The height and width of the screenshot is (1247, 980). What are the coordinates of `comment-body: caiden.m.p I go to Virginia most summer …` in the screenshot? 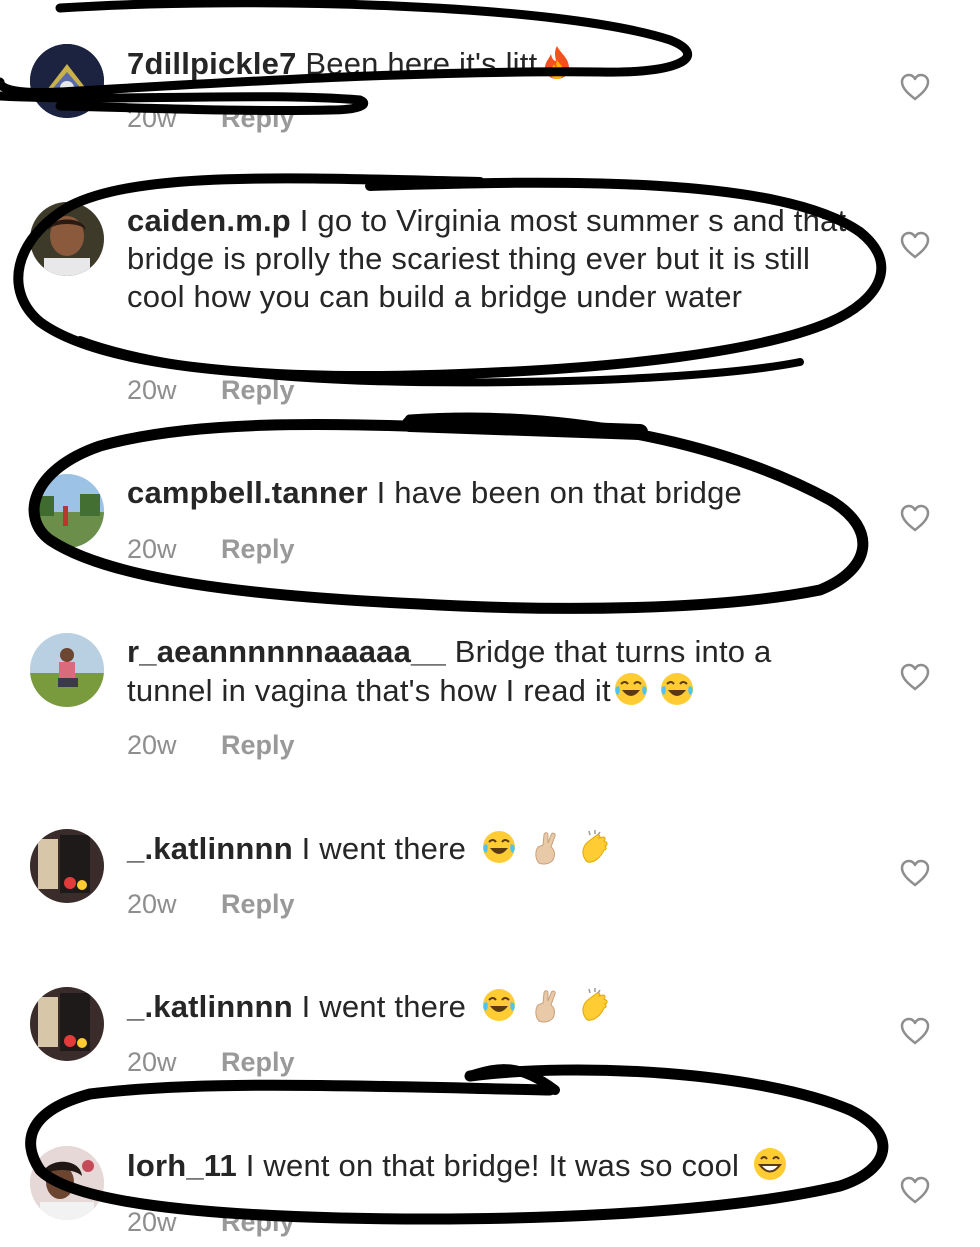 It's located at (492, 259).